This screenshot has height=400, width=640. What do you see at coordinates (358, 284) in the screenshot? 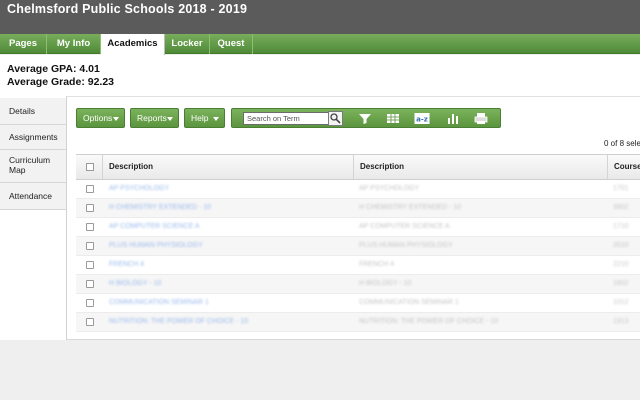
I see `table-row: H BIOLOGY - 10 H BIOLOGY - 10 1802` at bounding box center [358, 284].